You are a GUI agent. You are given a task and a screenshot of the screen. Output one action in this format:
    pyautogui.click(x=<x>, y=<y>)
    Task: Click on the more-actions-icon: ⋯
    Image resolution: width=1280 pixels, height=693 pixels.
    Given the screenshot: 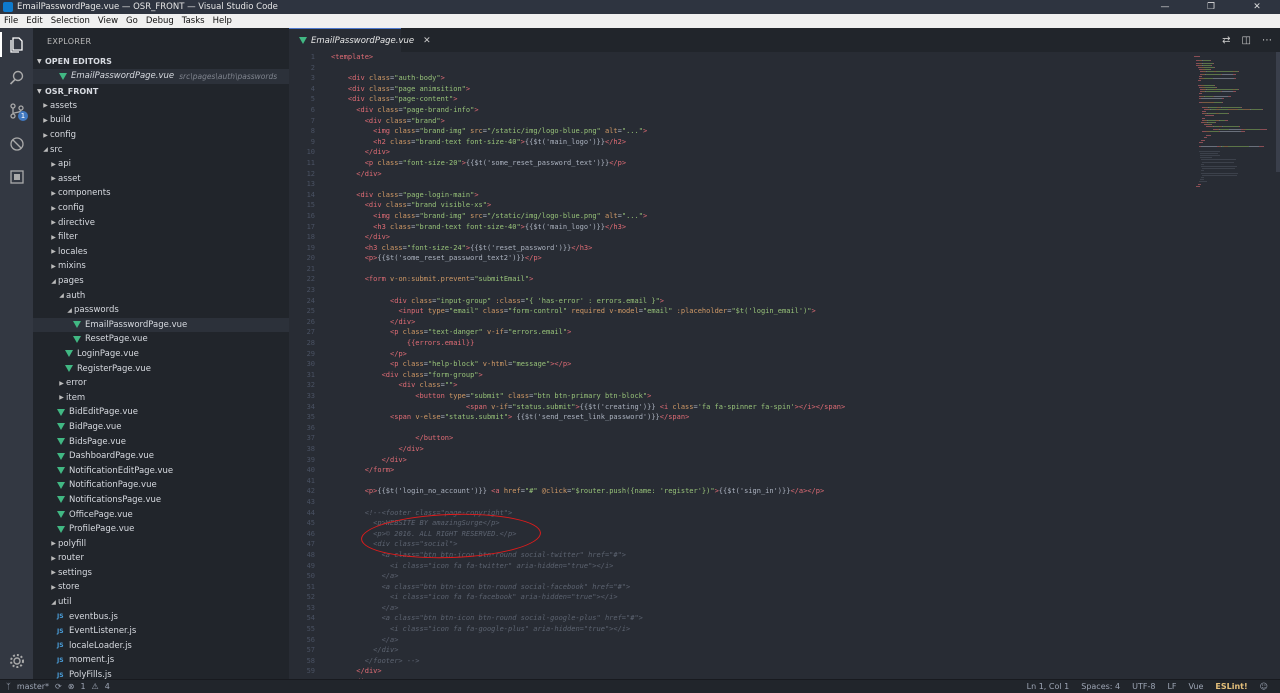 What is the action you would take?
    pyautogui.click(x=1267, y=40)
    